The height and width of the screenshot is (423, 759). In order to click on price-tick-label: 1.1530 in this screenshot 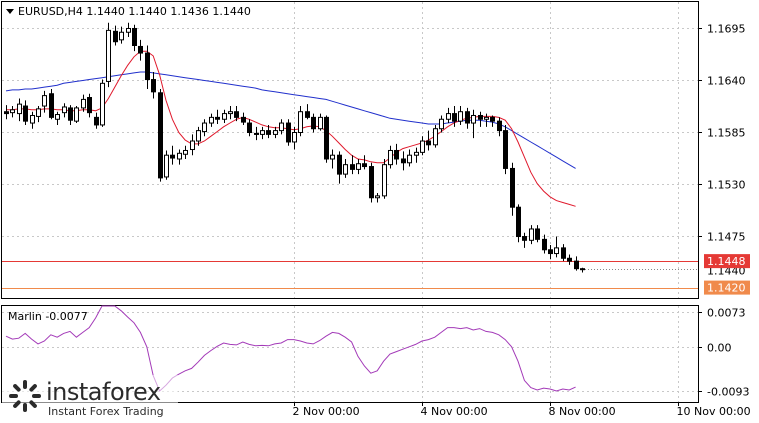, I will do `click(726, 185)`.